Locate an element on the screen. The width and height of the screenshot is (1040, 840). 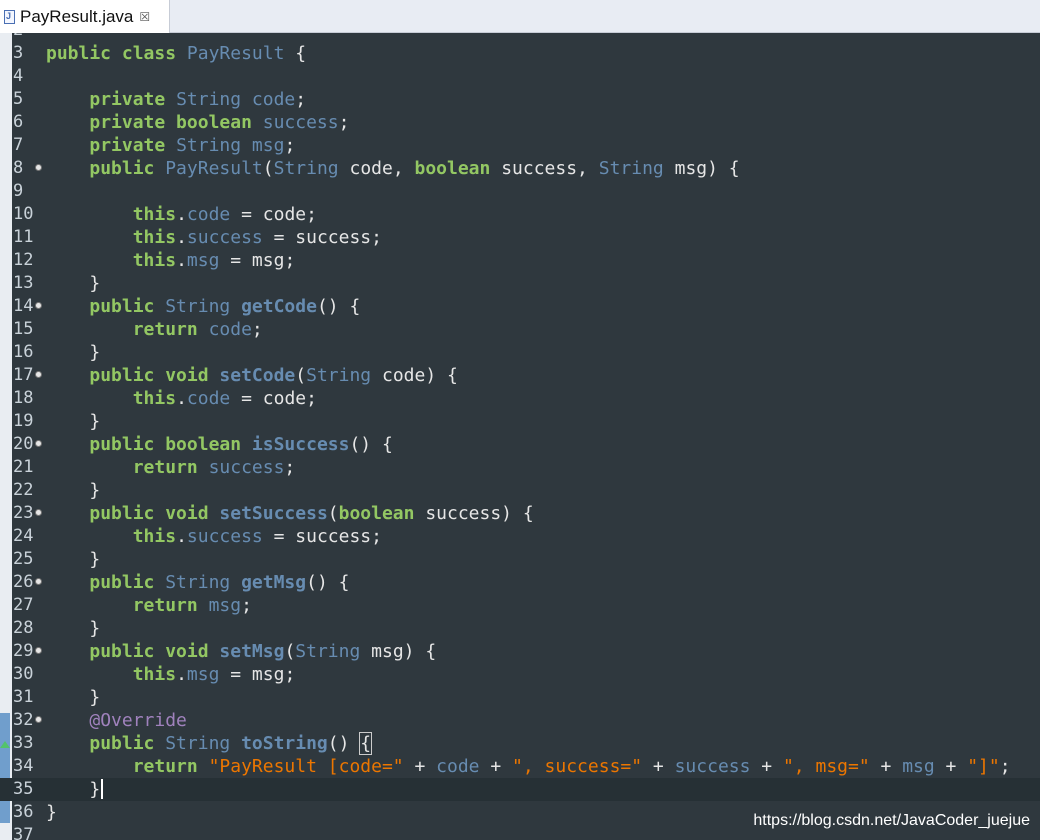
code-line: 18 this.code = code; is located at coordinates (520, 398).